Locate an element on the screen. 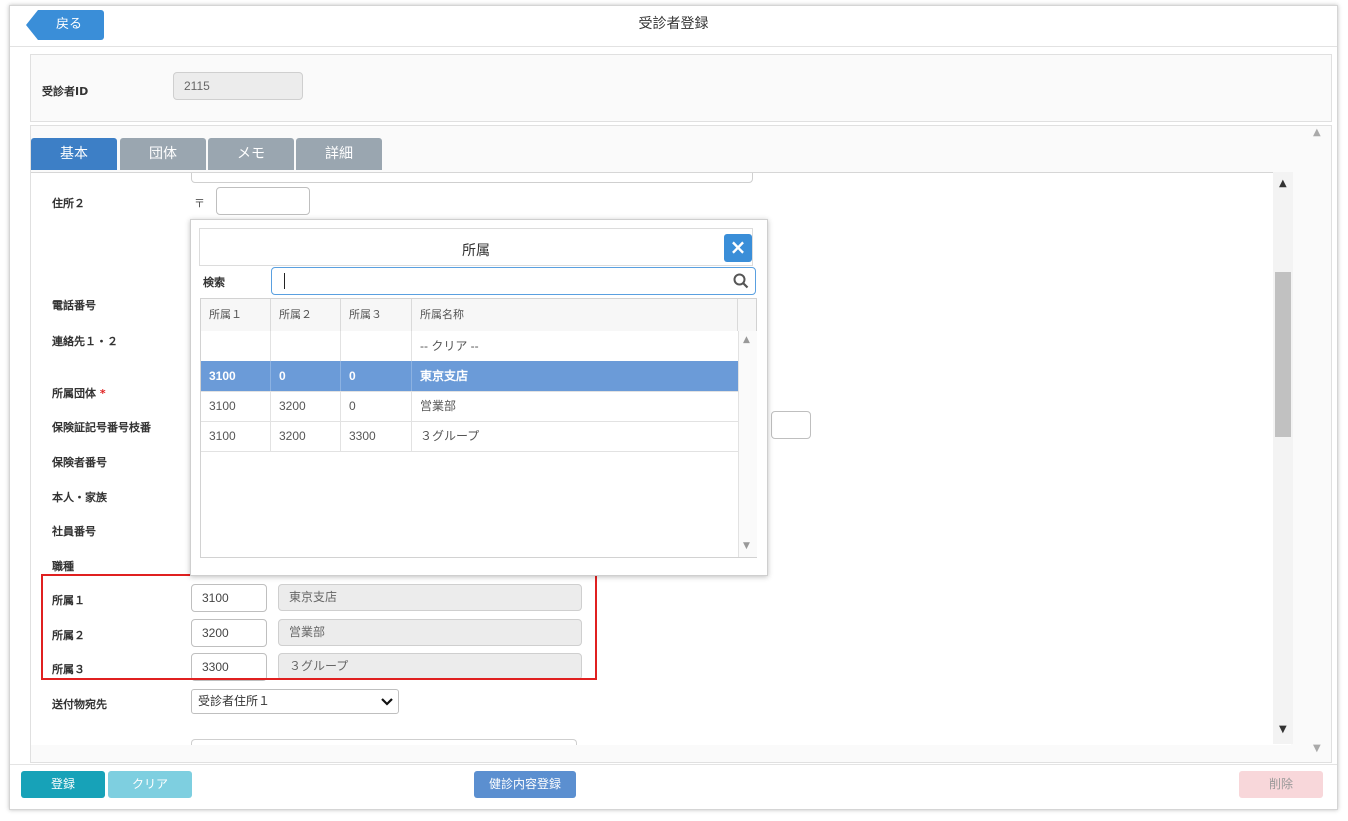 The width and height of the screenshot is (1348, 821). address1-field-edge is located at coordinates (472, 178).